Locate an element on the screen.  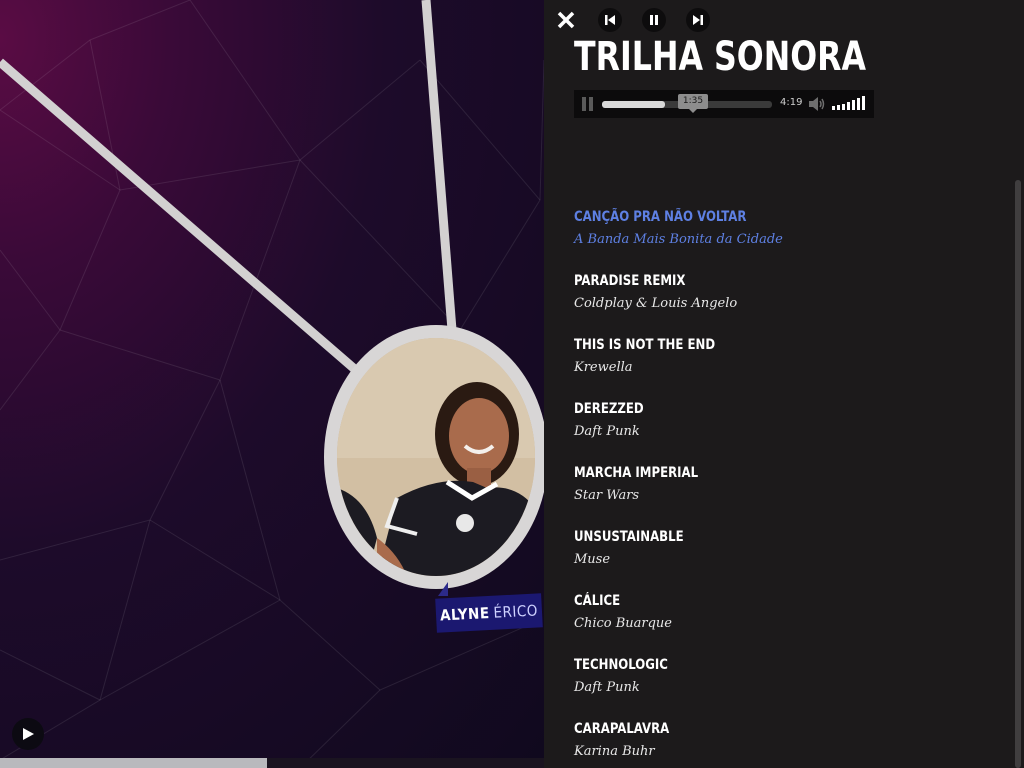
track-artist: A Banda Mais Bonita da Cidade is located at coordinates (678, 239).